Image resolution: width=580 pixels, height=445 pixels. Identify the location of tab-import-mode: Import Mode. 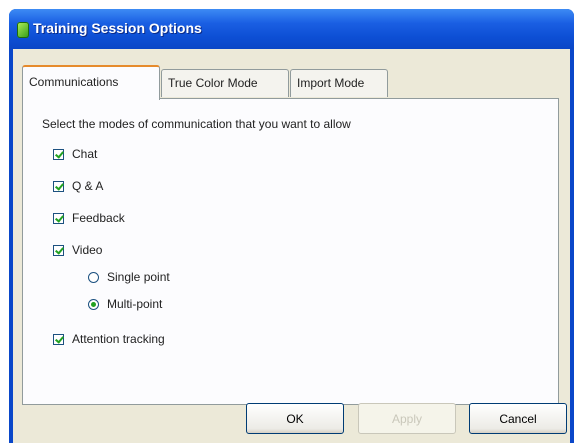
(339, 83).